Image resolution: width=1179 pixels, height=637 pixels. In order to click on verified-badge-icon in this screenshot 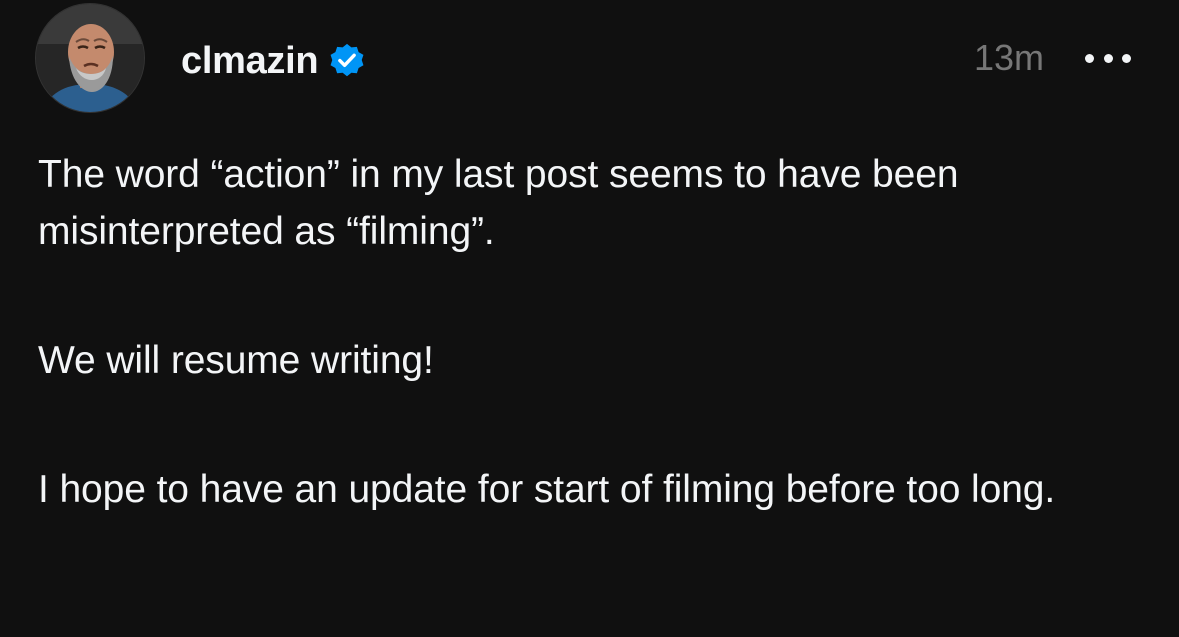, I will do `click(347, 61)`.